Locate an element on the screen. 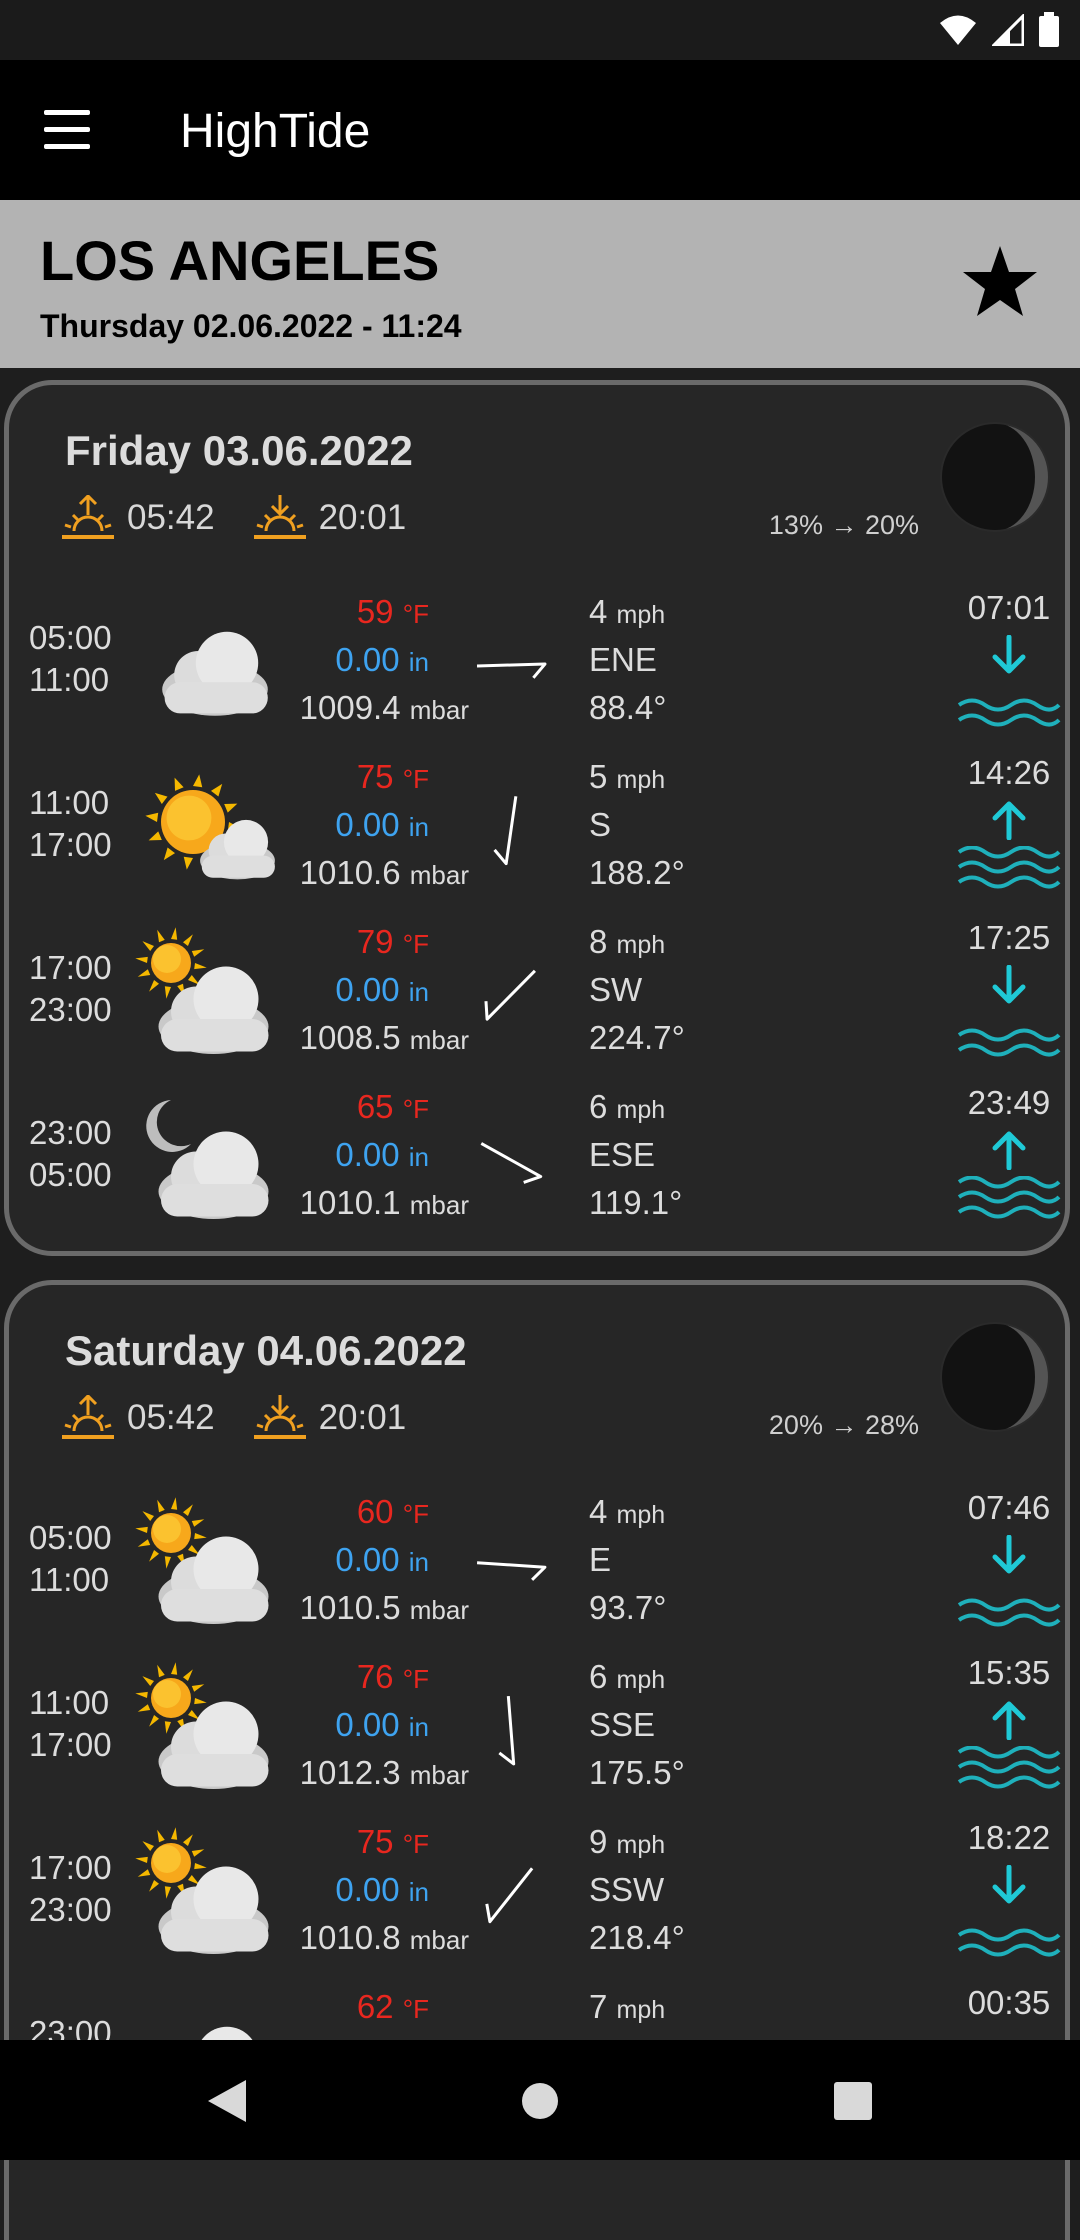 Image resolution: width=1080 pixels, height=2240 pixels. wind-degrees: 188.2° is located at coordinates (637, 872).